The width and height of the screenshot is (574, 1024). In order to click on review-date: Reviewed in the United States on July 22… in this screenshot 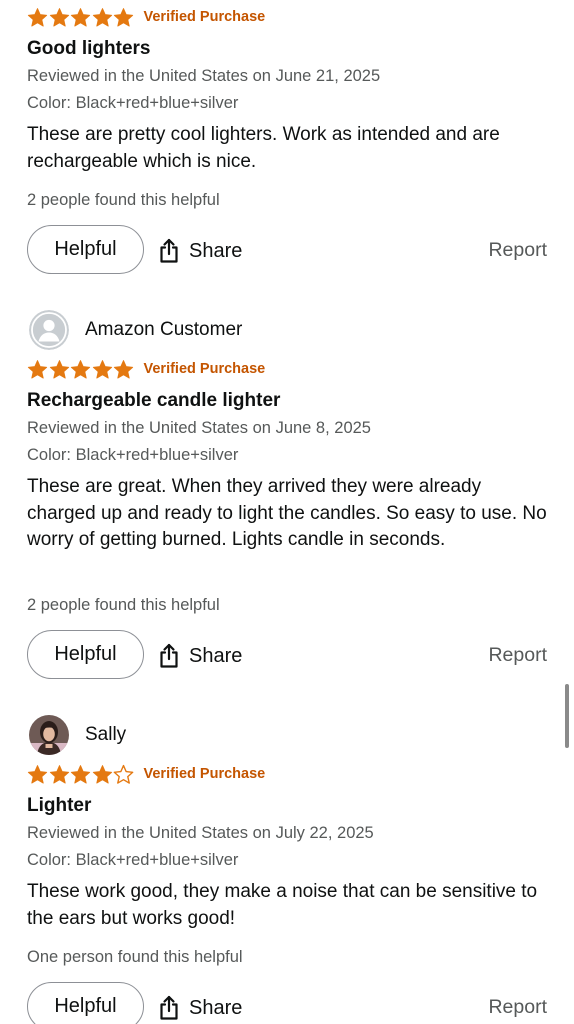, I will do `click(200, 833)`.